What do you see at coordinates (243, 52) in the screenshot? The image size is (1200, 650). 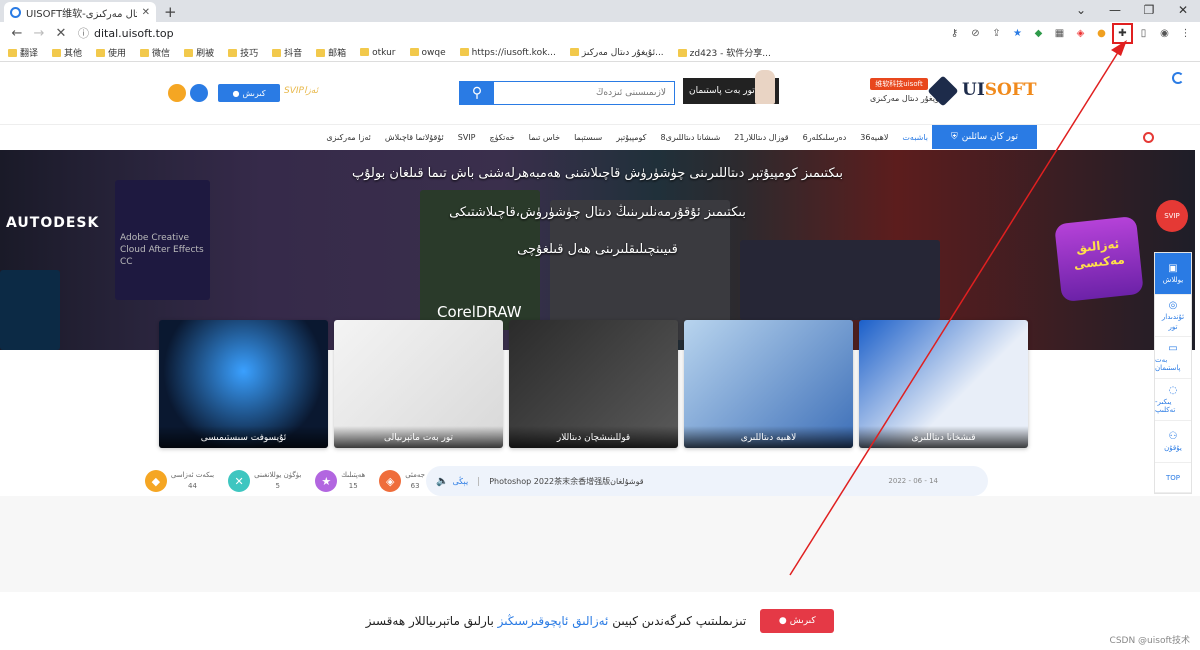 I see `bookmark-item: 技巧` at bounding box center [243, 52].